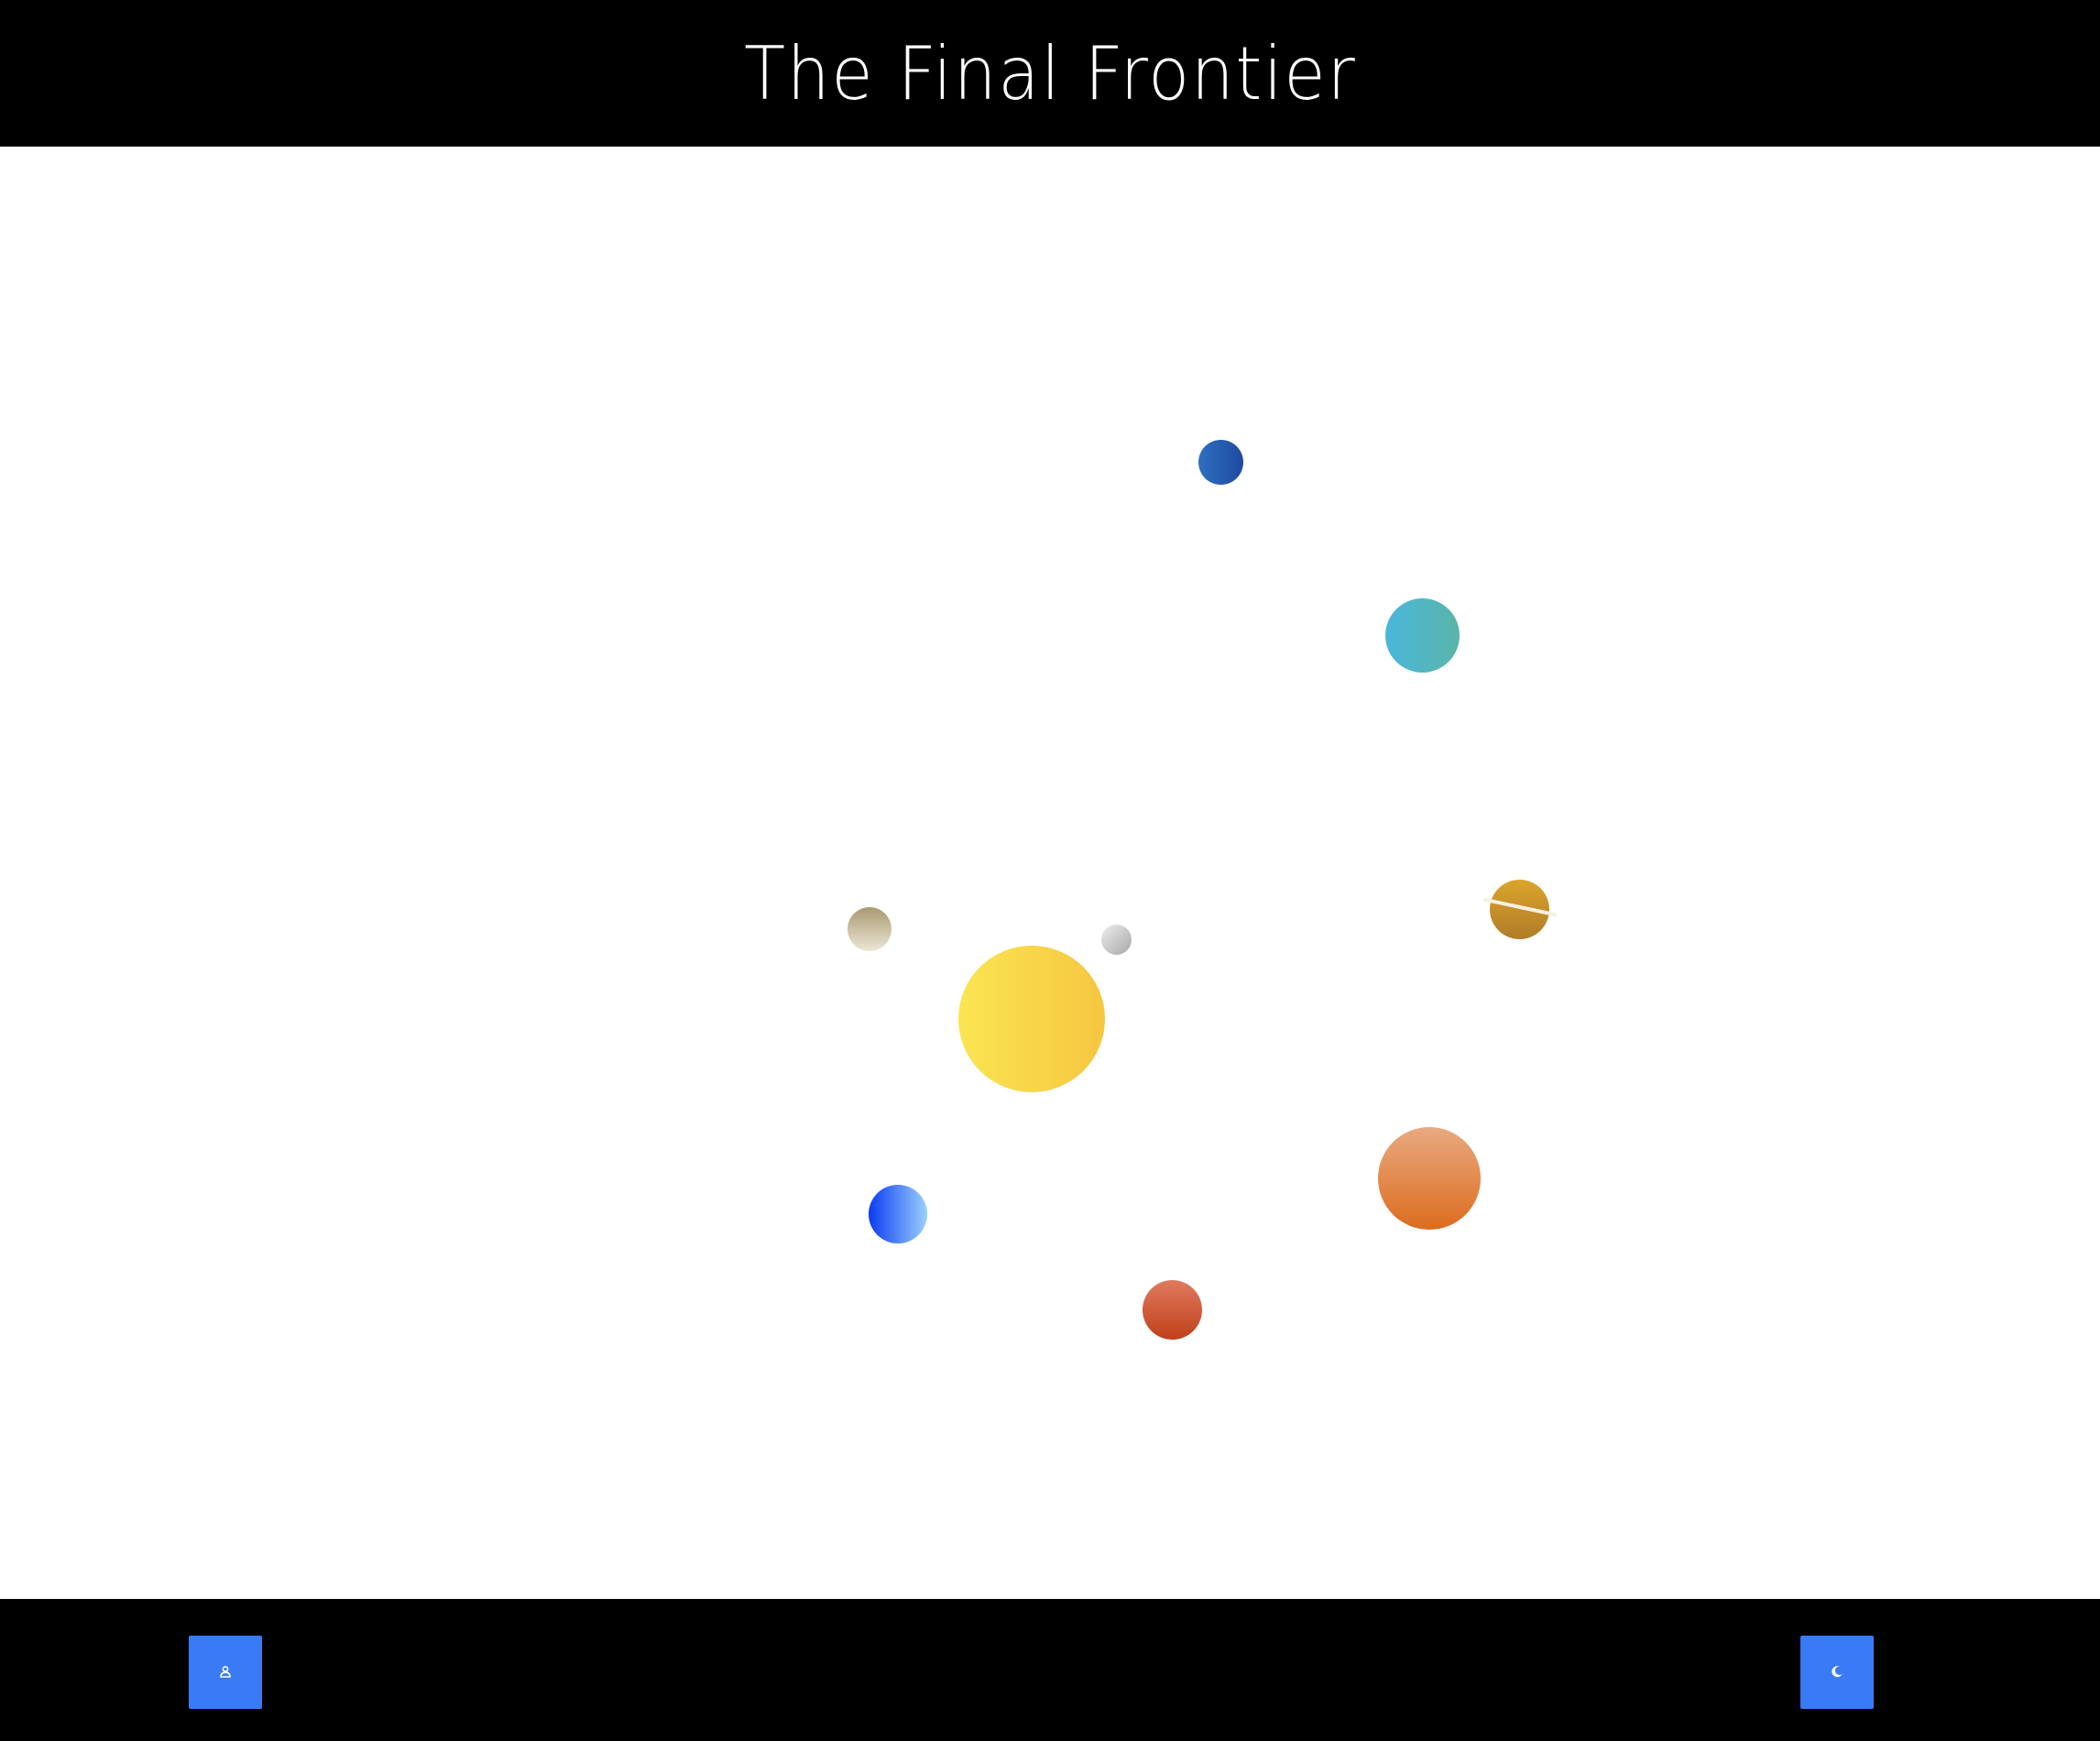  Describe the element at coordinates (898, 1214) in the screenshot. I see `blue-planet` at that location.